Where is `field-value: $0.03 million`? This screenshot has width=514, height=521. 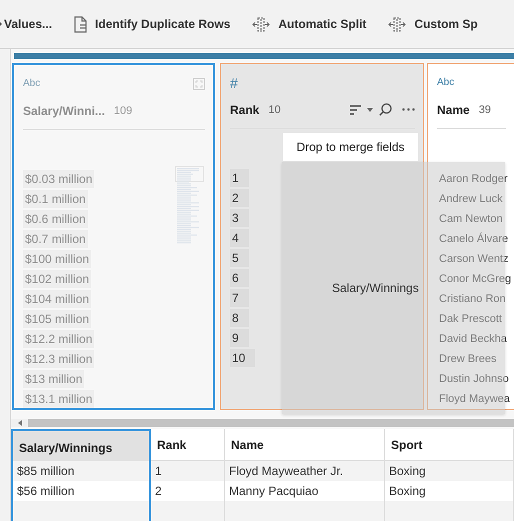 field-value: $0.03 million is located at coordinates (58, 179).